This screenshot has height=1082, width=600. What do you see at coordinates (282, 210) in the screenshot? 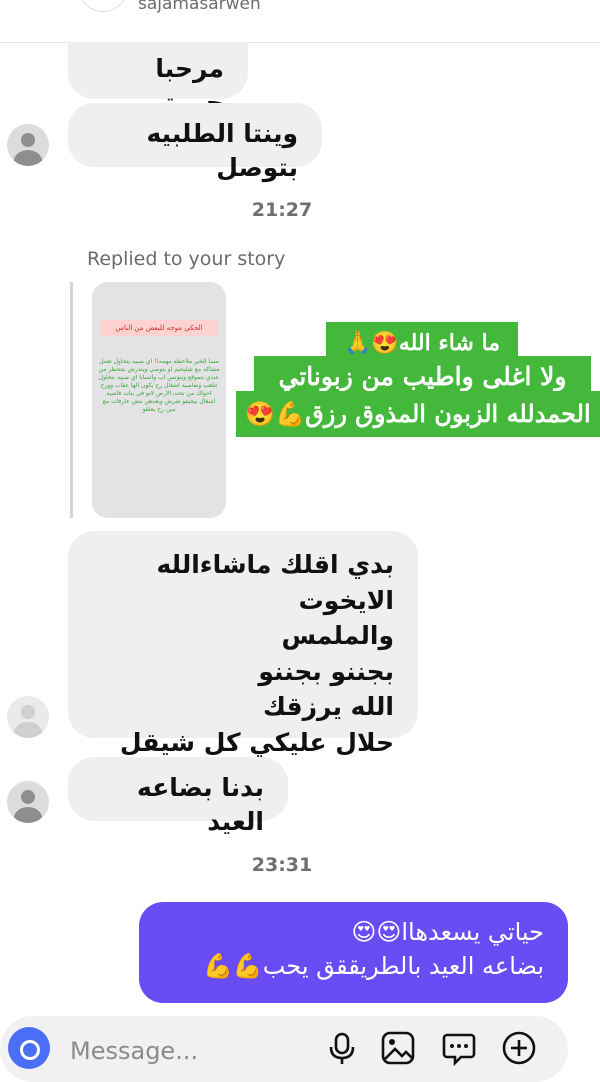
I see `timestamp: 21:27` at bounding box center [282, 210].